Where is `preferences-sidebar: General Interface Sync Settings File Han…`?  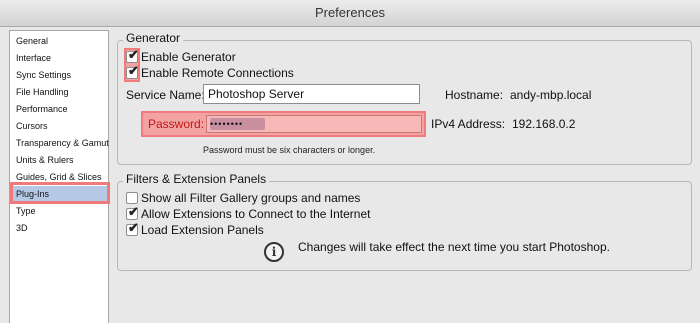 preferences-sidebar: General Interface Sync Settings File Han… is located at coordinates (59, 176).